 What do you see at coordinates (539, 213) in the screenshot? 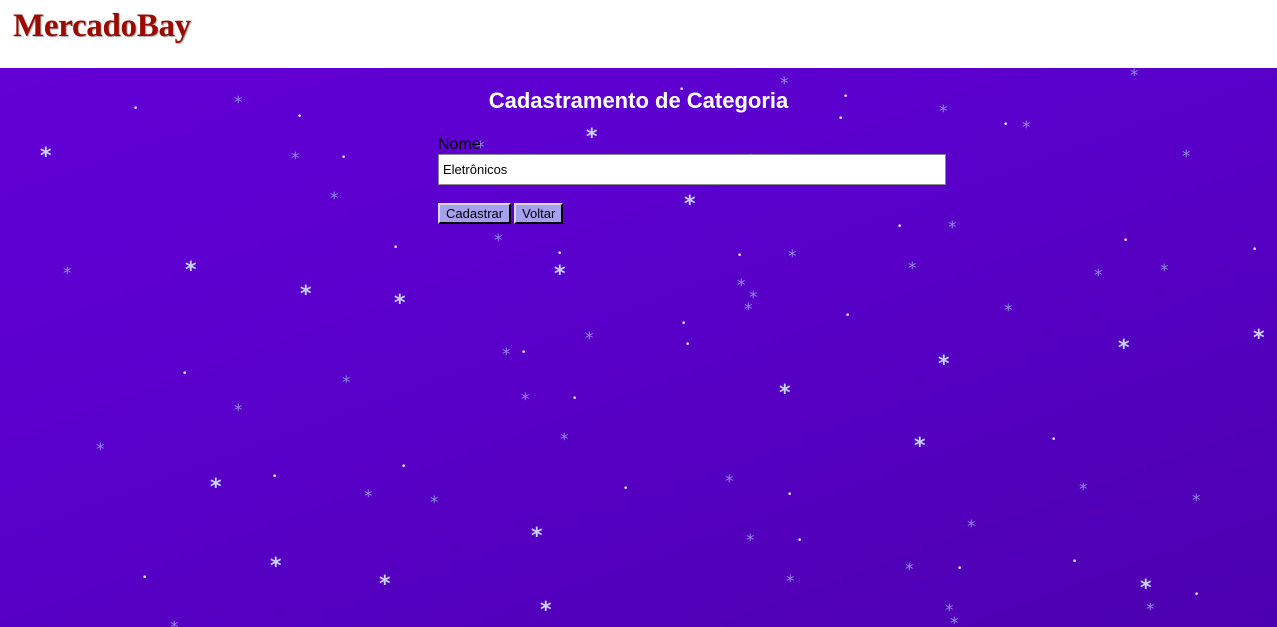
I see `back-button: Voltar` at bounding box center [539, 213].